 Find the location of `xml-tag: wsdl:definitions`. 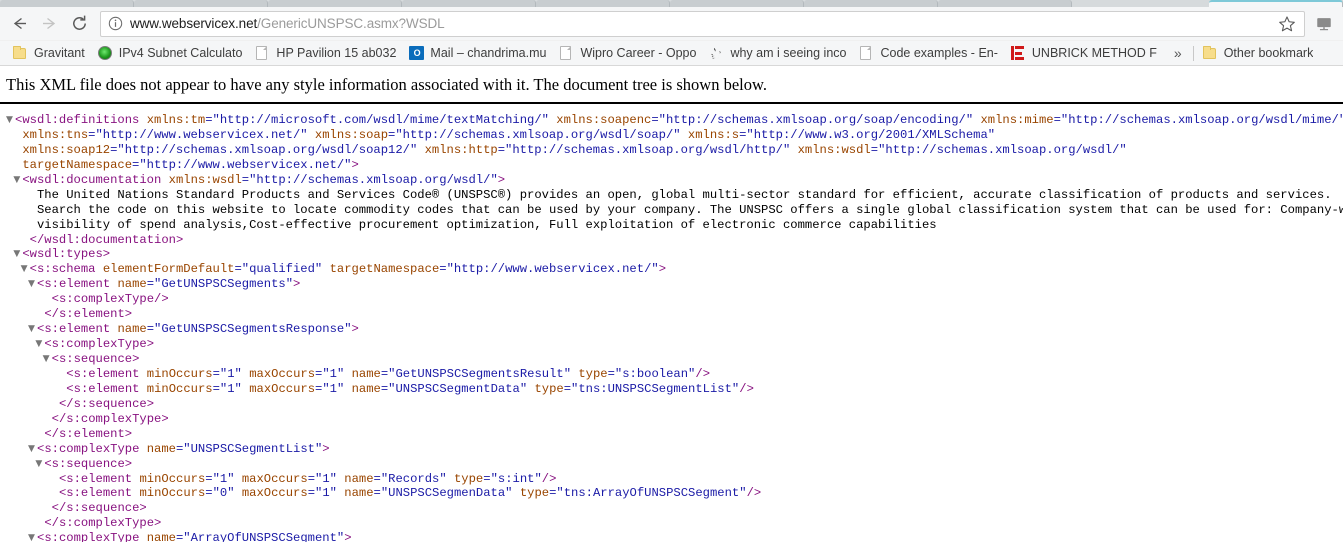

xml-tag: wsdl:definitions is located at coordinates (81, 120).